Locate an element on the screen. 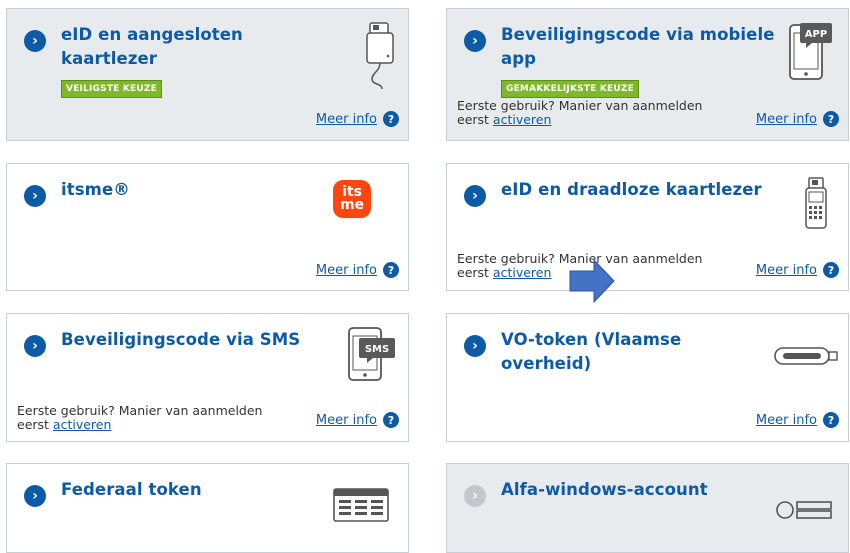 Image resolution: width=850 pixels, height=553 pixels. sms-phone-icon: SMS is located at coordinates (371, 354).